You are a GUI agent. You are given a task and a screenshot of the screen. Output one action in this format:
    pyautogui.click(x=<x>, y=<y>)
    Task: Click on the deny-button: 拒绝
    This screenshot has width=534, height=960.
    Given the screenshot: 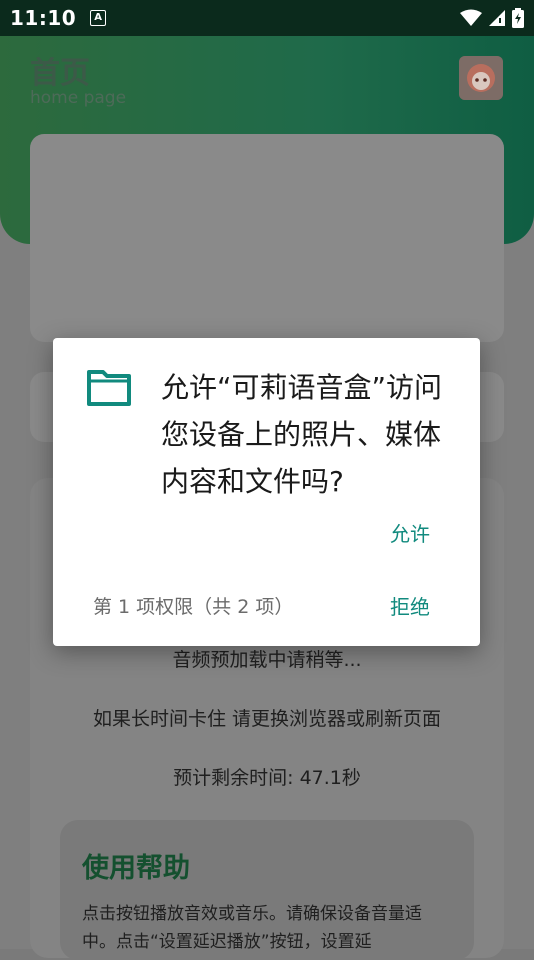 What is the action you would take?
    pyautogui.click(x=410, y=605)
    